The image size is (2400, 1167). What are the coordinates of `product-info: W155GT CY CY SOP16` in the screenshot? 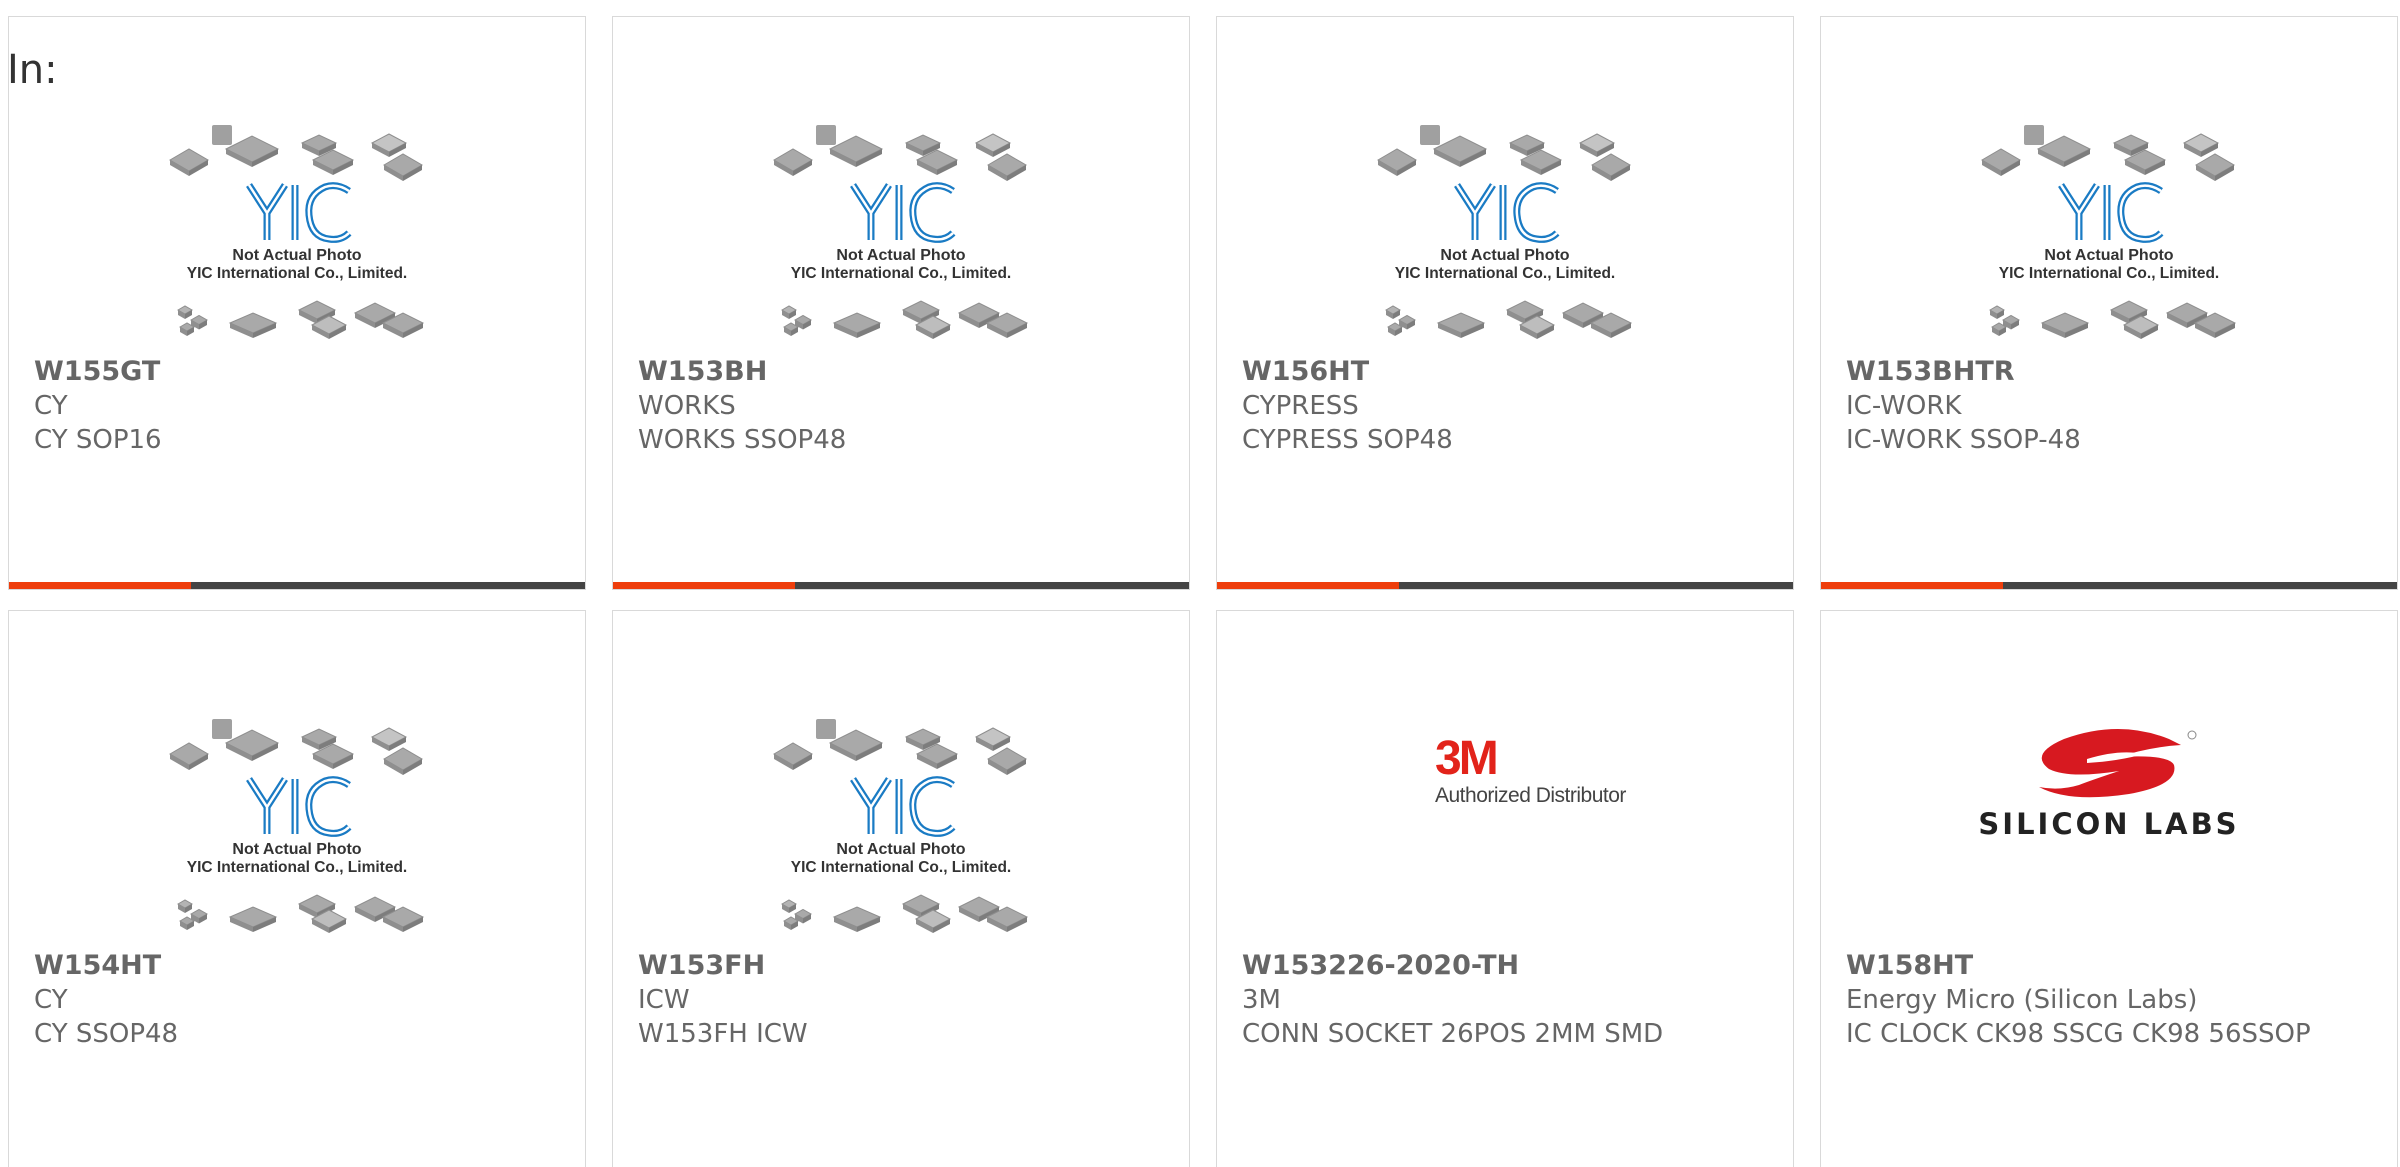 It's located at (289, 406).